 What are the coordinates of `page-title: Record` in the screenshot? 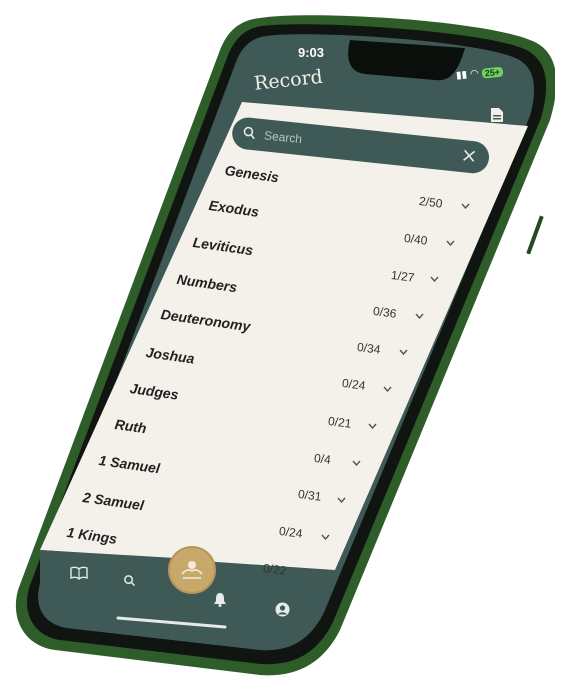 It's located at (288, 80).